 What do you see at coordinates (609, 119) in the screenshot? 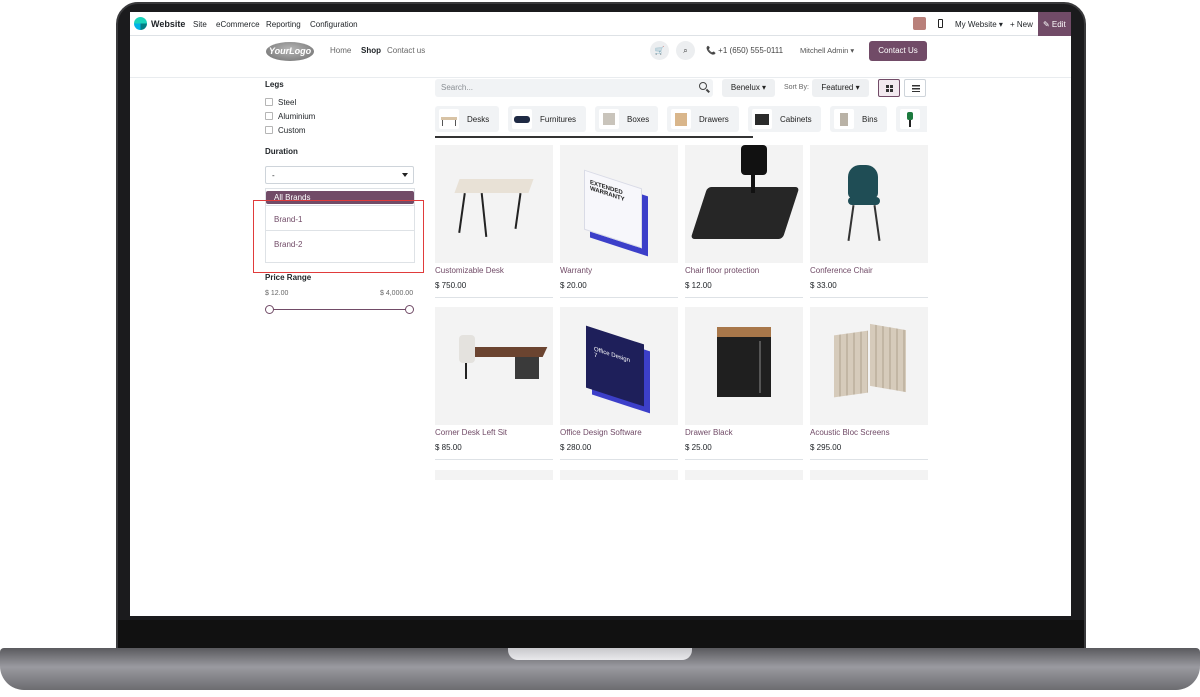
I see `box-thumbnail` at bounding box center [609, 119].